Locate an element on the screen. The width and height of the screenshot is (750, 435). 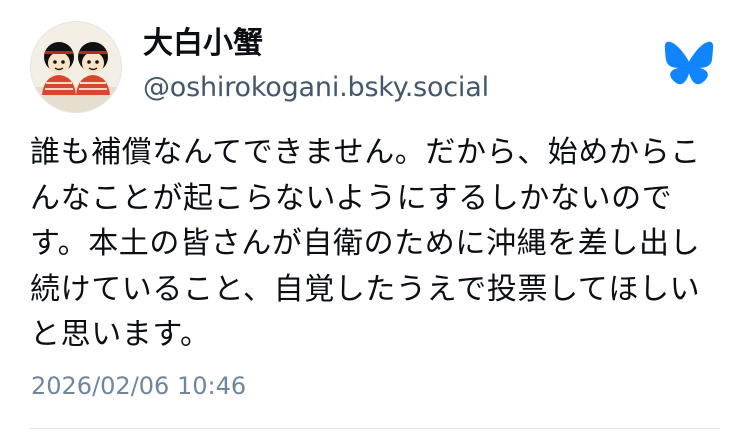
divider is located at coordinates (375, 428).